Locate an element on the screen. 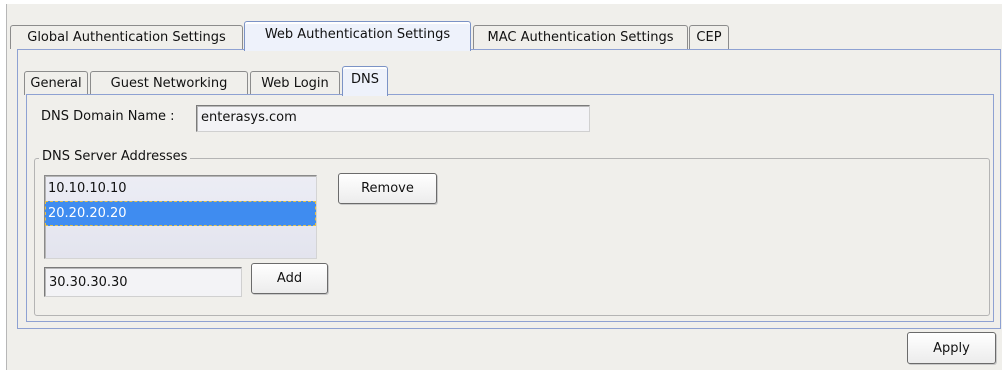 This screenshot has height=373, width=1002. dns-domain-name-field: enterasys.com is located at coordinates (393, 118).